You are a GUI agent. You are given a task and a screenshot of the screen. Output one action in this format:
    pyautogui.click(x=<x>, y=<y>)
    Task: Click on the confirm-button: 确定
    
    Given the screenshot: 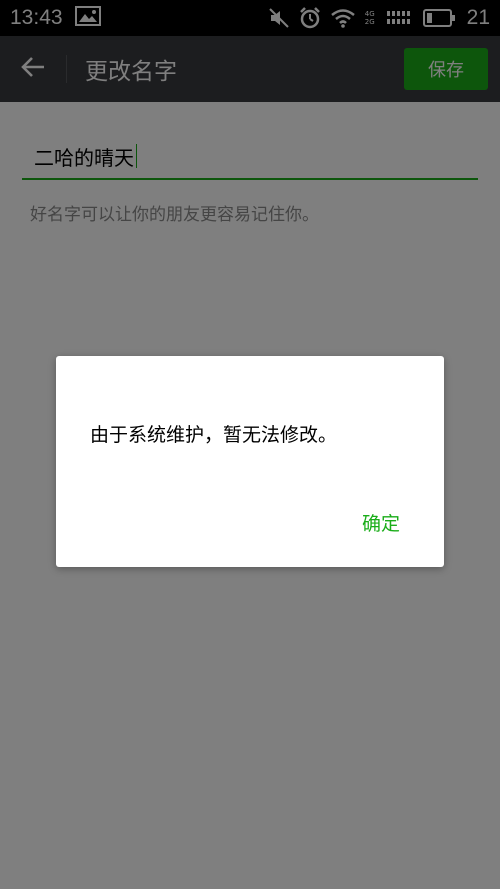 What is the action you would take?
    pyautogui.click(x=381, y=522)
    